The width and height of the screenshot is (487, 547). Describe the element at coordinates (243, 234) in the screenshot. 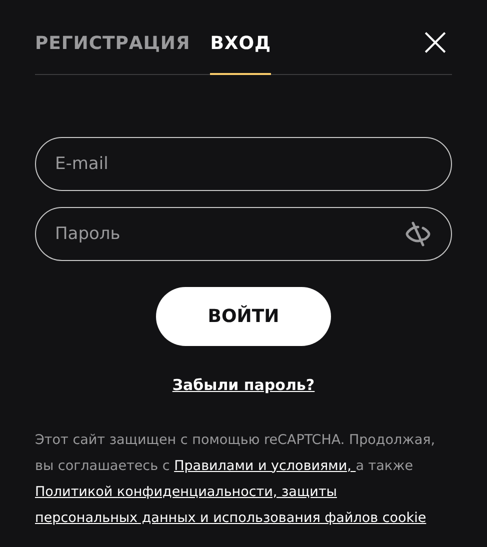

I see `password-field: Пароль` at that location.